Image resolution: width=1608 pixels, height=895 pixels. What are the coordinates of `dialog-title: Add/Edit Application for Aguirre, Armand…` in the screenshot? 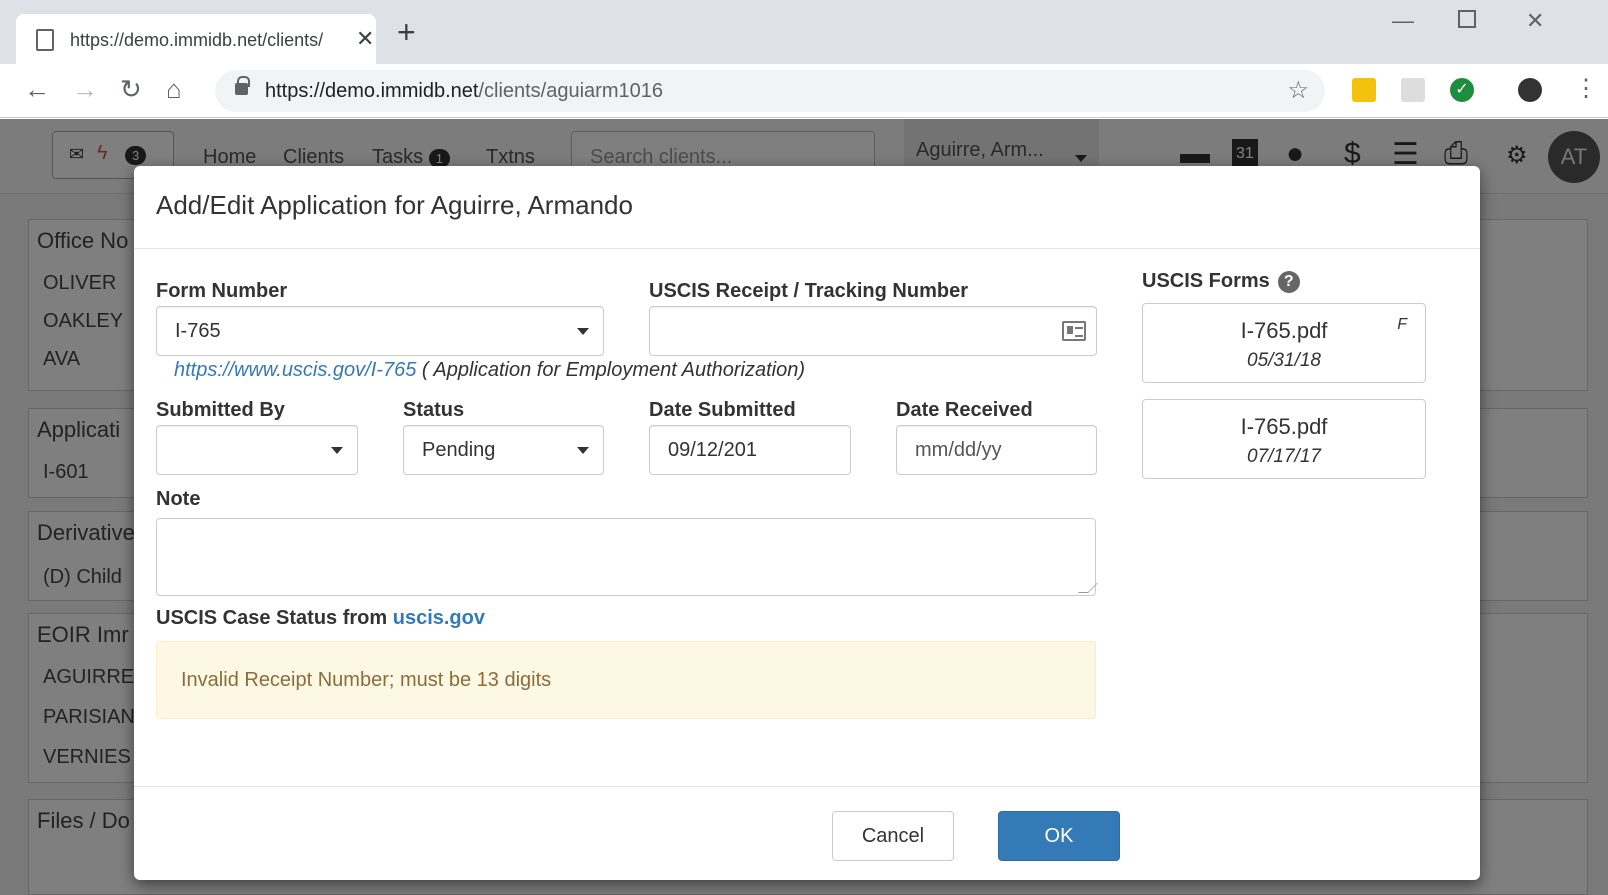 It's located at (394, 205).